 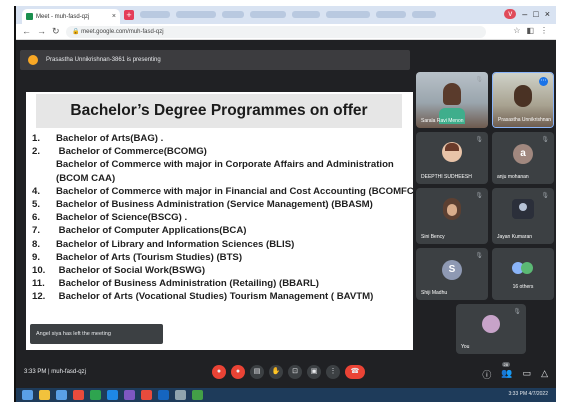 I want to click on programme-number: 11., so click(x=38, y=284).